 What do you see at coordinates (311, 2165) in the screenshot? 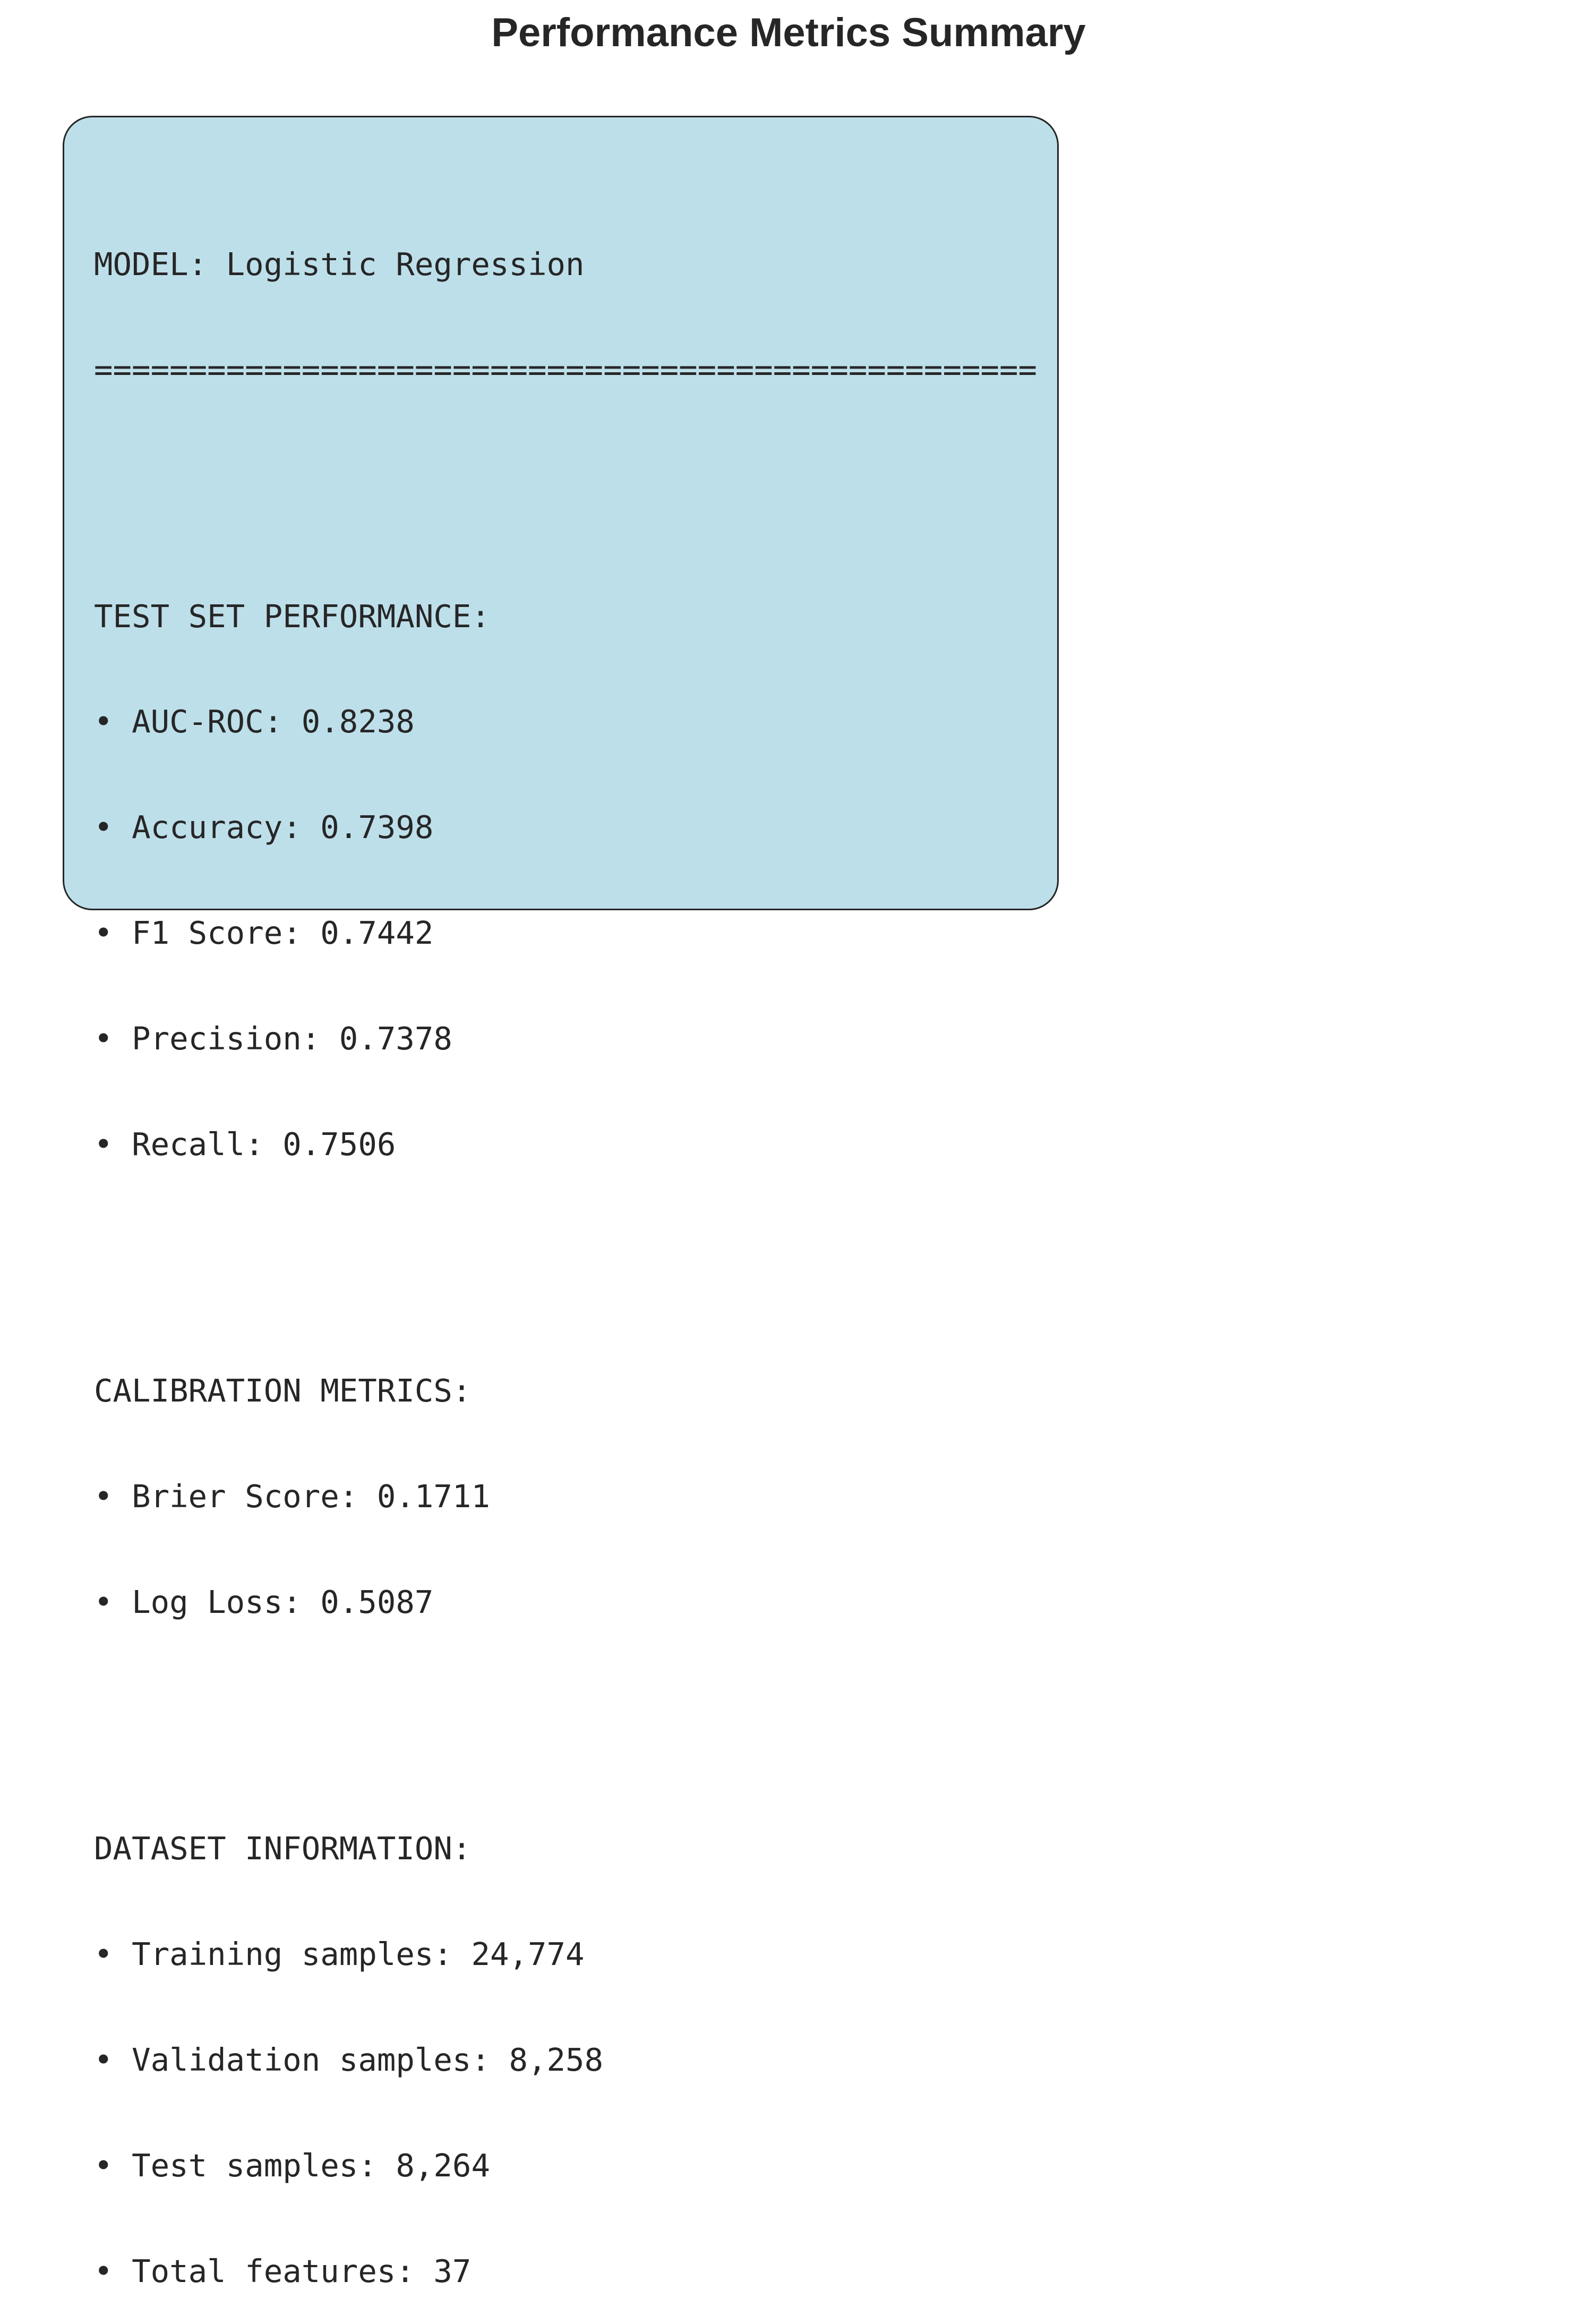
I see `dataset-text: Test samples: 8,264` at bounding box center [311, 2165].